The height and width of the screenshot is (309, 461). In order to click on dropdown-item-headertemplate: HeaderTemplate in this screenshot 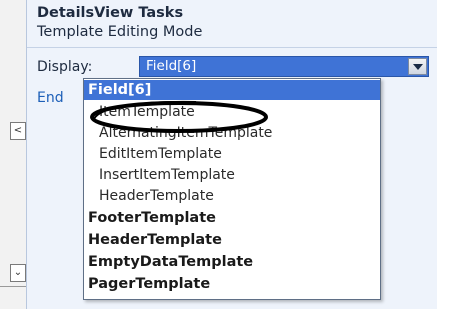, I will do `click(232, 240)`.